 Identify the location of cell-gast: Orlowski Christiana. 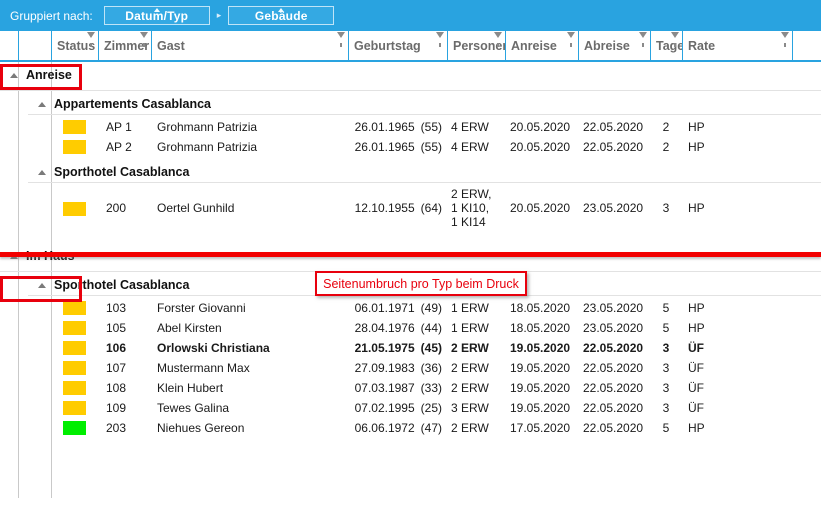
(213, 348).